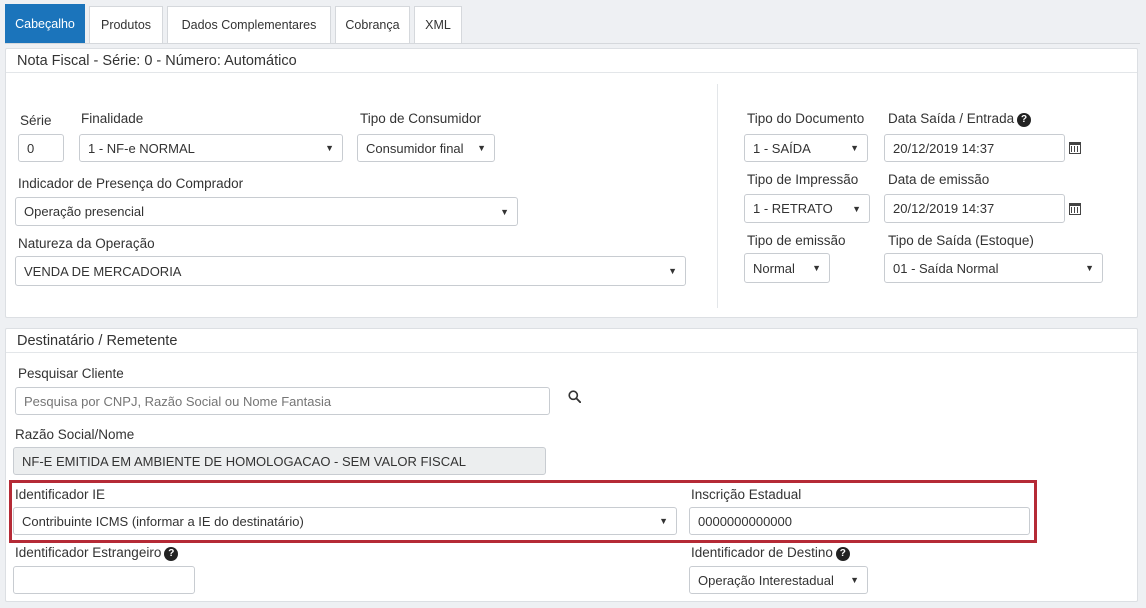  I want to click on tipo-saida-value: 01 - Saída Normal, so click(946, 268).